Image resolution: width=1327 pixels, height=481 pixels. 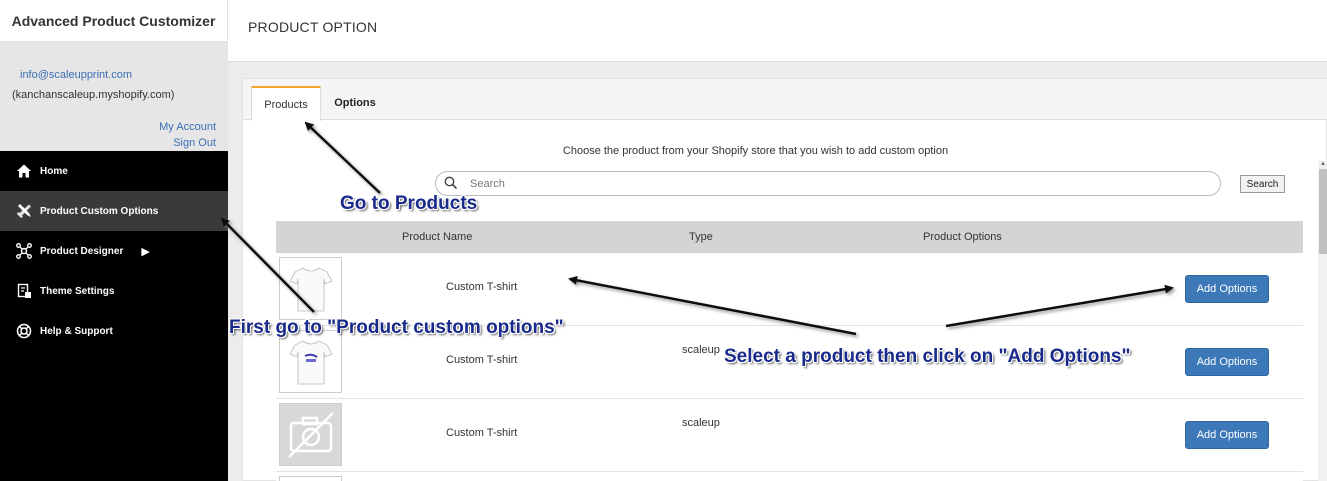 What do you see at coordinates (409, 203) in the screenshot?
I see `annotation-go-to-products: Go to Products` at bounding box center [409, 203].